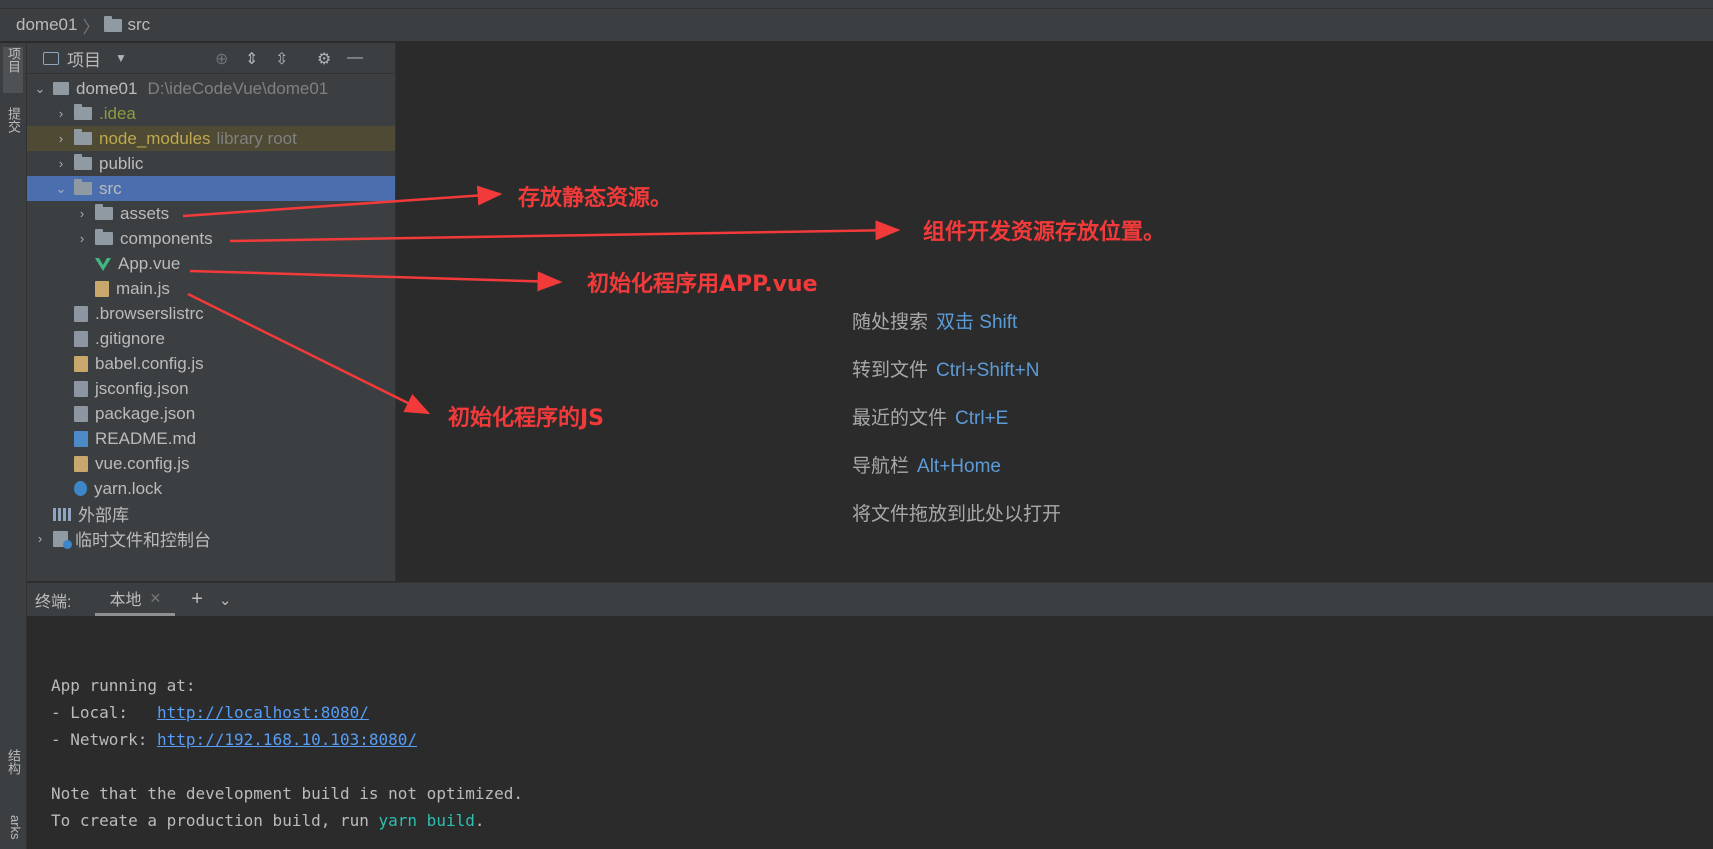 The width and height of the screenshot is (1713, 849). What do you see at coordinates (155, 598) in the screenshot?
I see `close-icon: ✕` at bounding box center [155, 598].